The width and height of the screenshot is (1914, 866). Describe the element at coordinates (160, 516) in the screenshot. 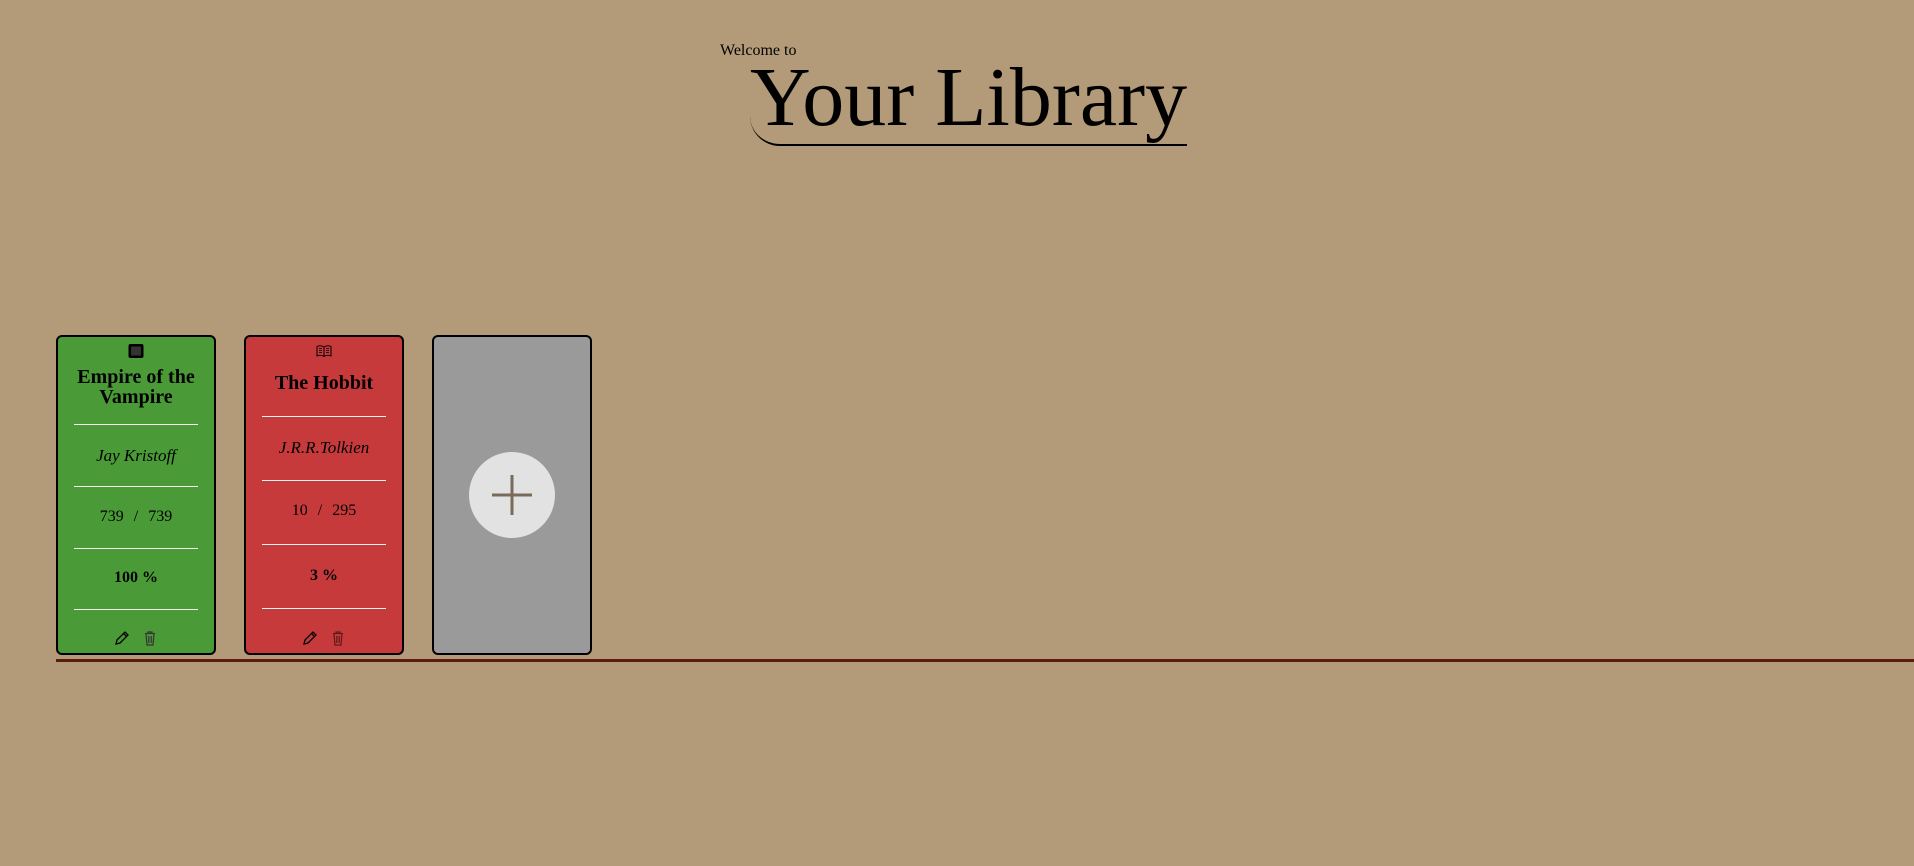

I see `pages-total: 739` at that location.